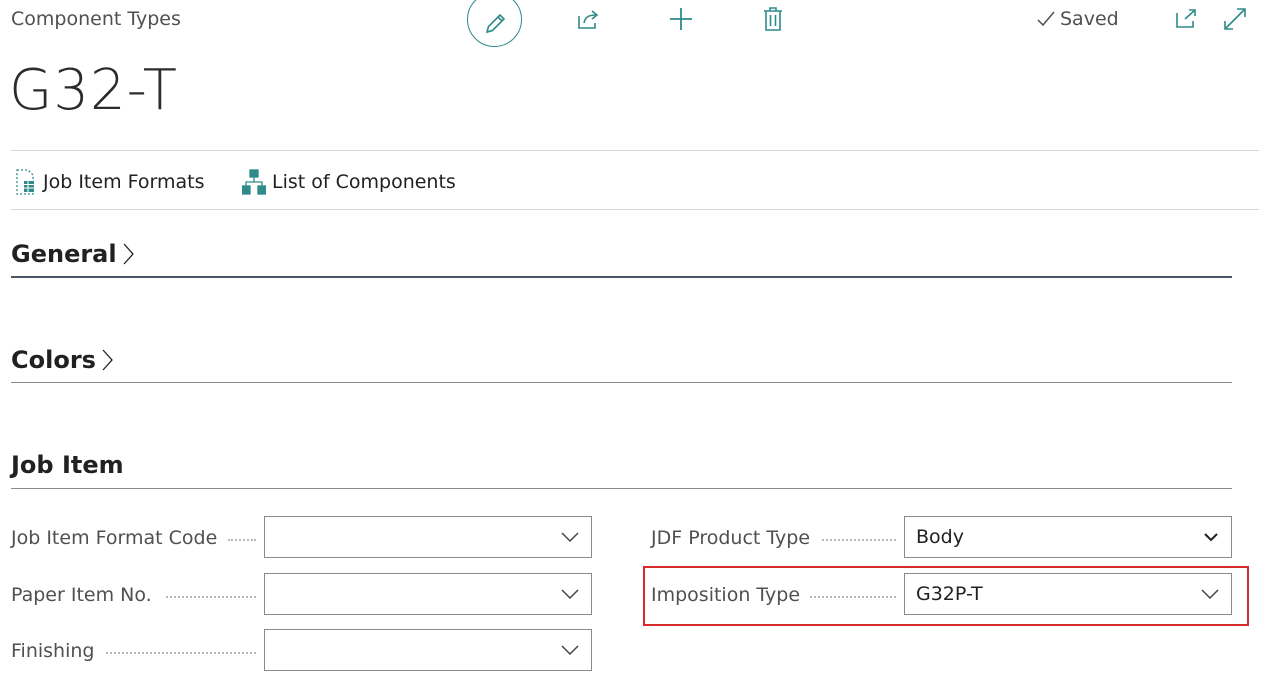  What do you see at coordinates (53, 360) in the screenshot?
I see `section-colors-title: Colors` at bounding box center [53, 360].